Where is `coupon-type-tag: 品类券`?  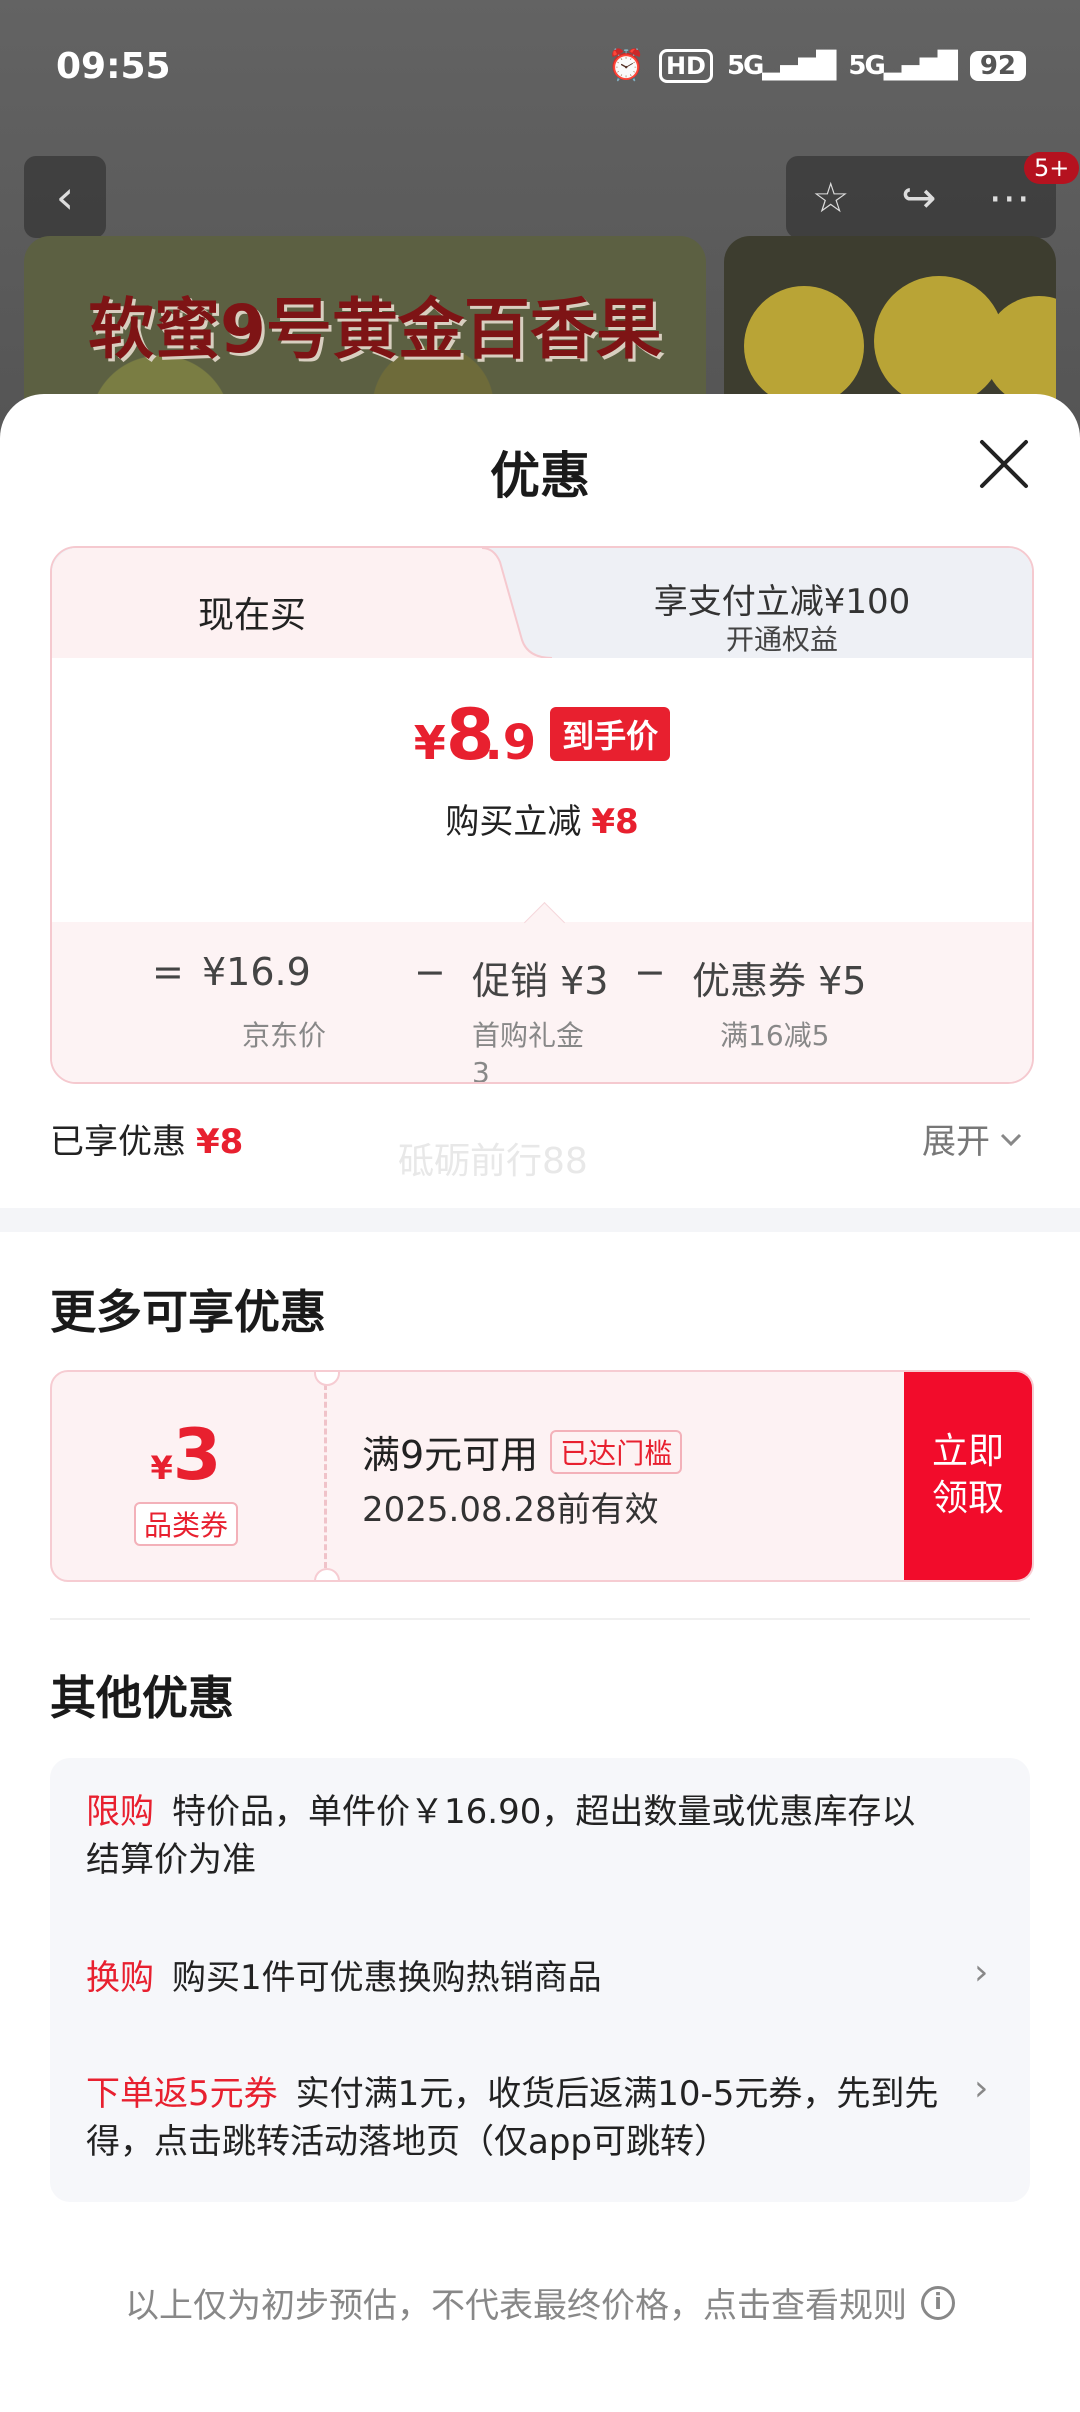 coupon-type-tag: 品类券 is located at coordinates (186, 1524).